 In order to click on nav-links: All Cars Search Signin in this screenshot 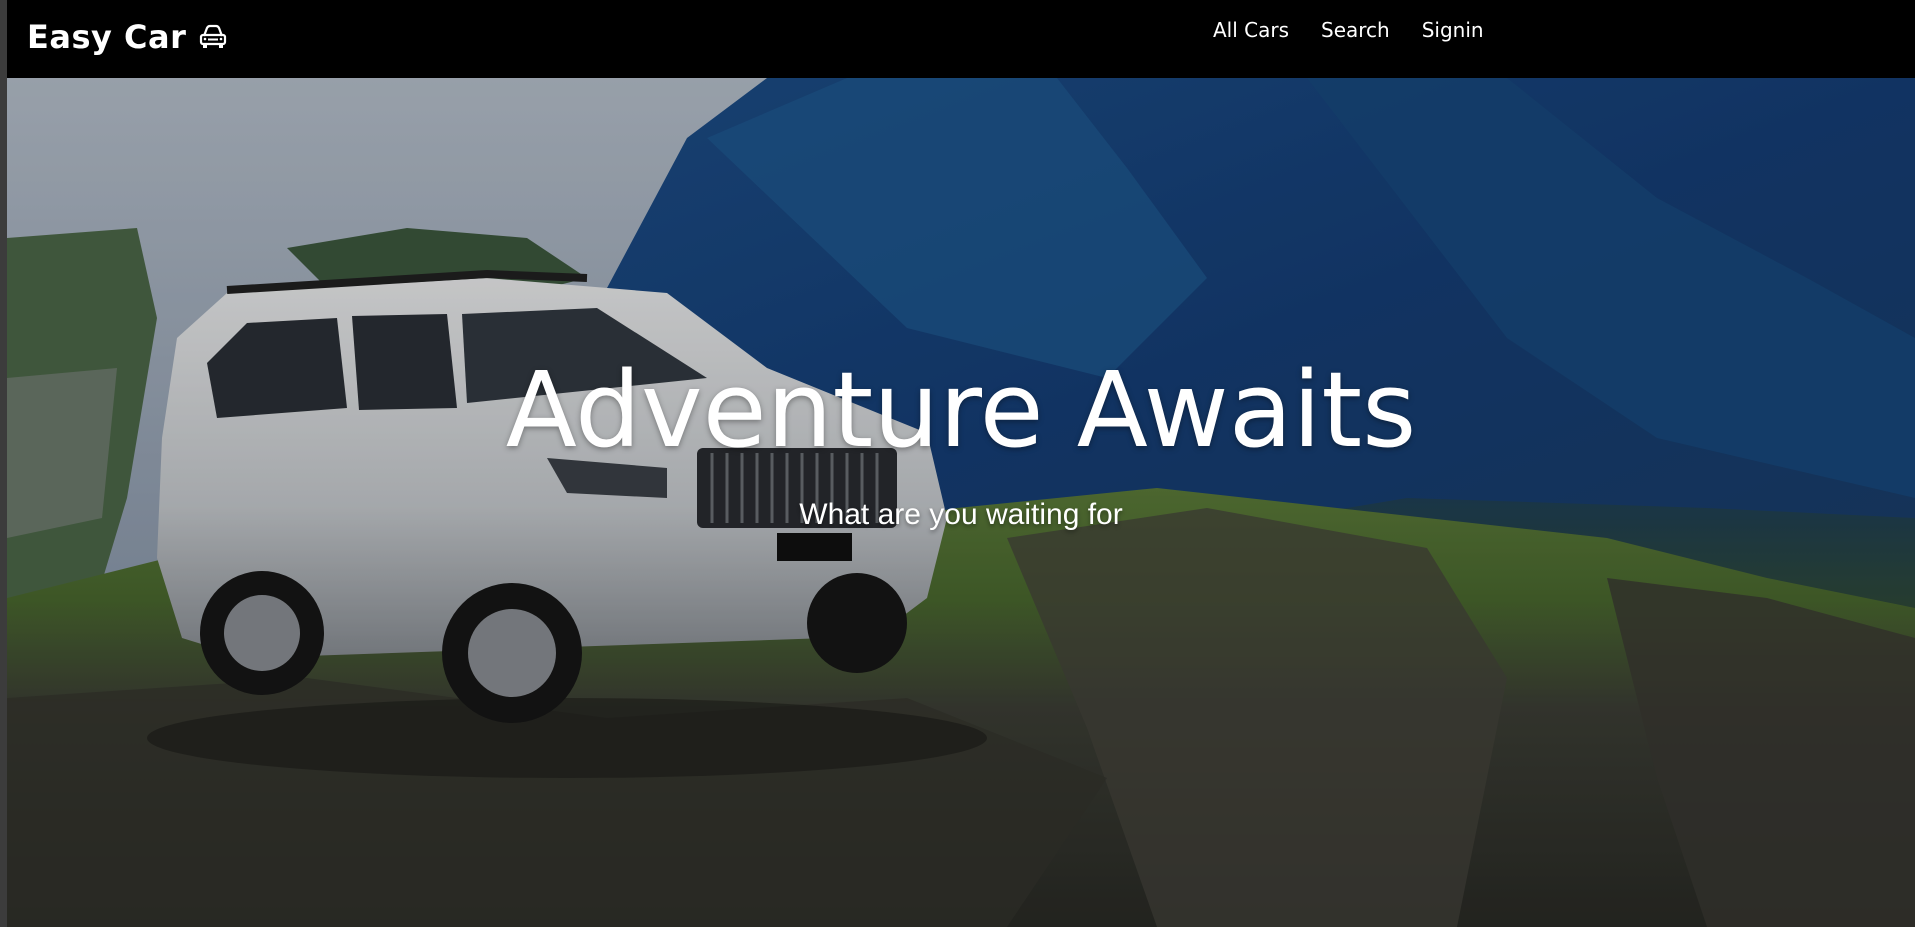, I will do `click(1348, 30)`.